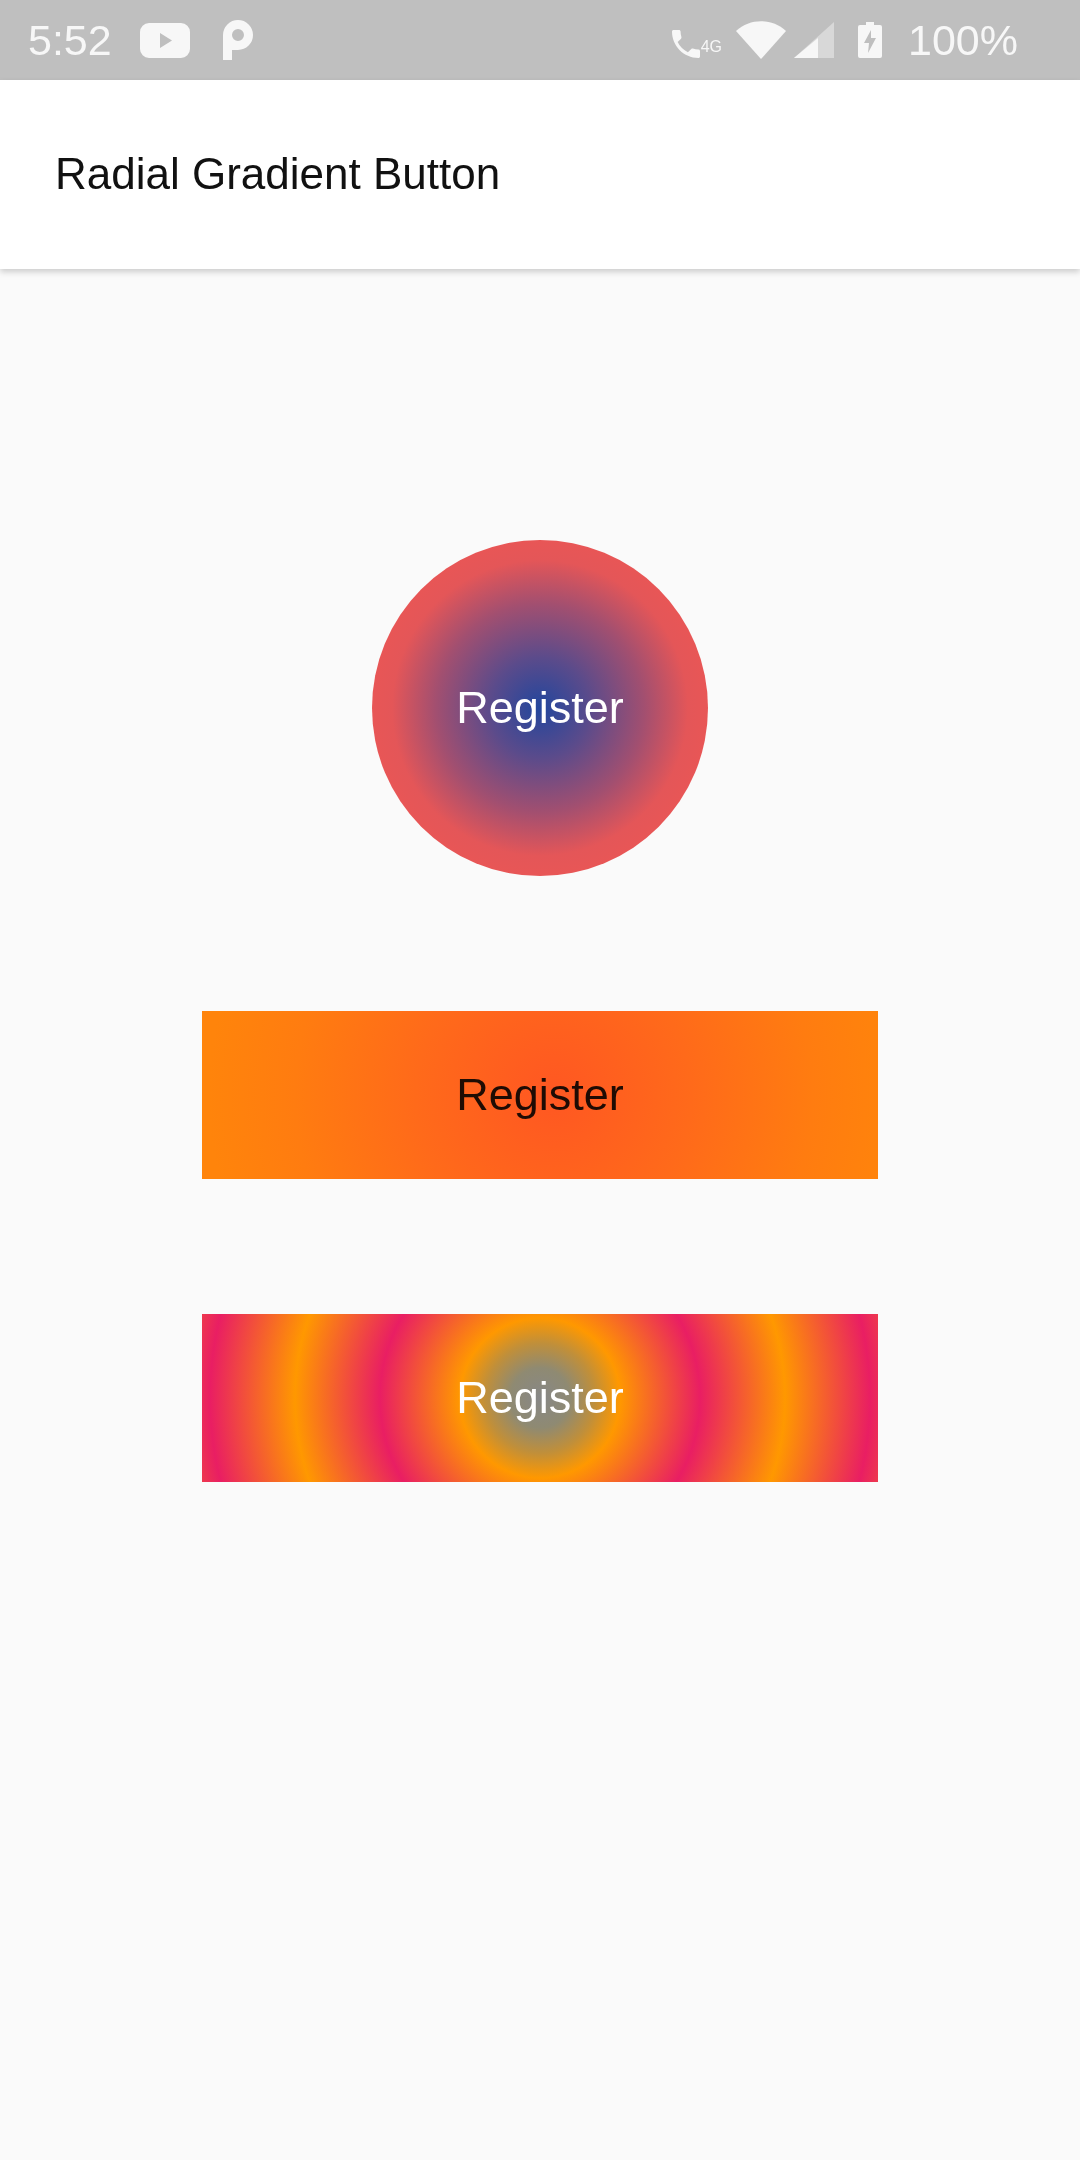 The image size is (1080, 2160). I want to click on app-bar-title: Radial Gradient Button, so click(278, 174).